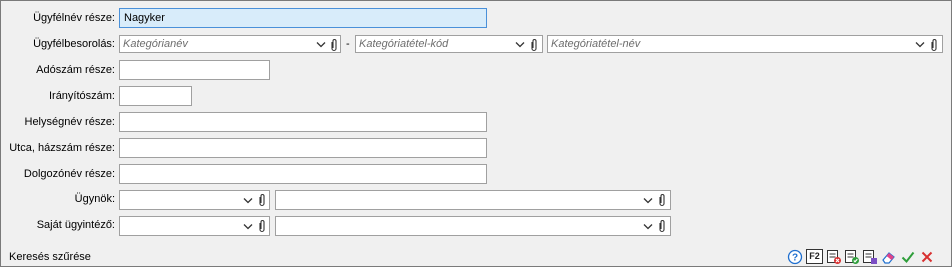 The height and width of the screenshot is (267, 952). Describe the element at coordinates (814, 256) in the screenshot. I see `f2-icon: F2` at that location.